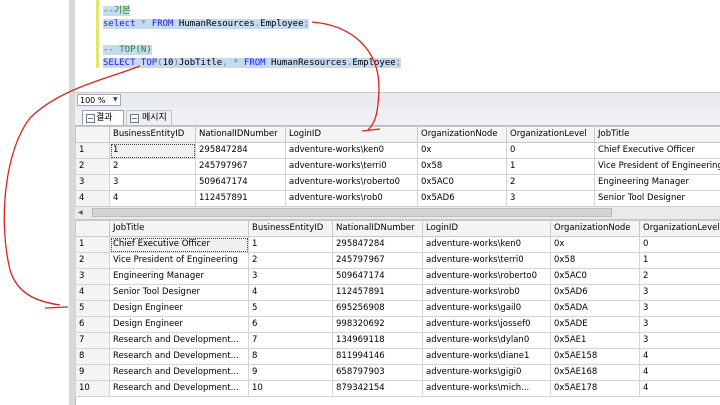 The height and width of the screenshot is (405, 720). I want to click on table-cell: 0x5AE168, so click(595, 372).